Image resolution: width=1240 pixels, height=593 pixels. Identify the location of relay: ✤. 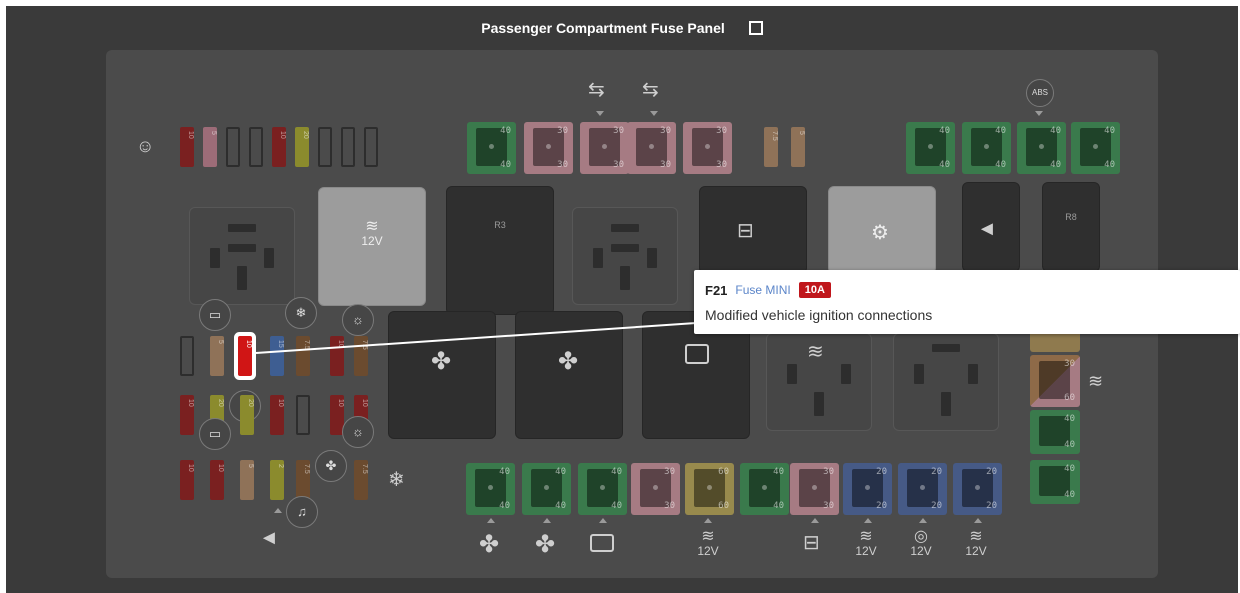
(442, 375).